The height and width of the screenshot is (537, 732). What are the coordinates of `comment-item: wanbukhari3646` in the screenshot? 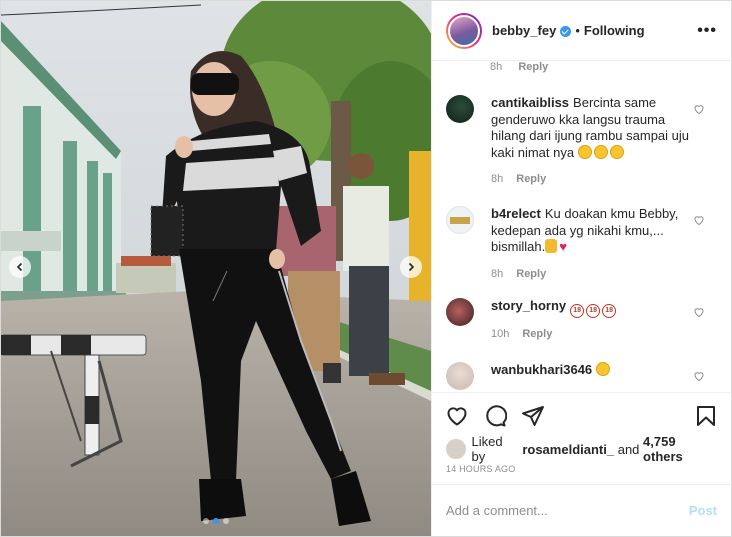 It's located at (581, 376).